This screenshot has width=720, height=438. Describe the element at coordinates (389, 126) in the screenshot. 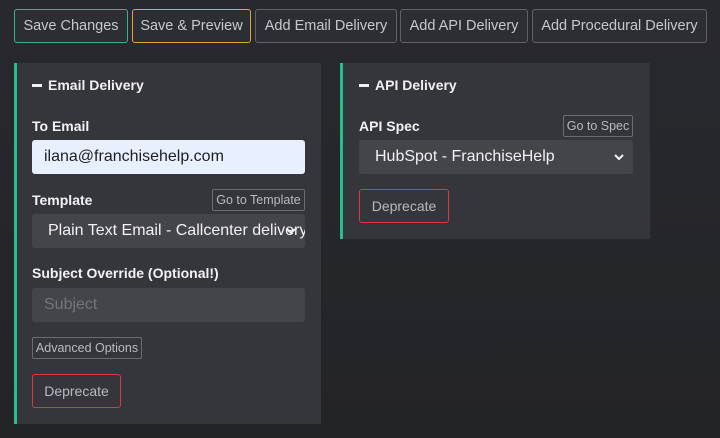

I see `api-spec-label: API Spec` at that location.